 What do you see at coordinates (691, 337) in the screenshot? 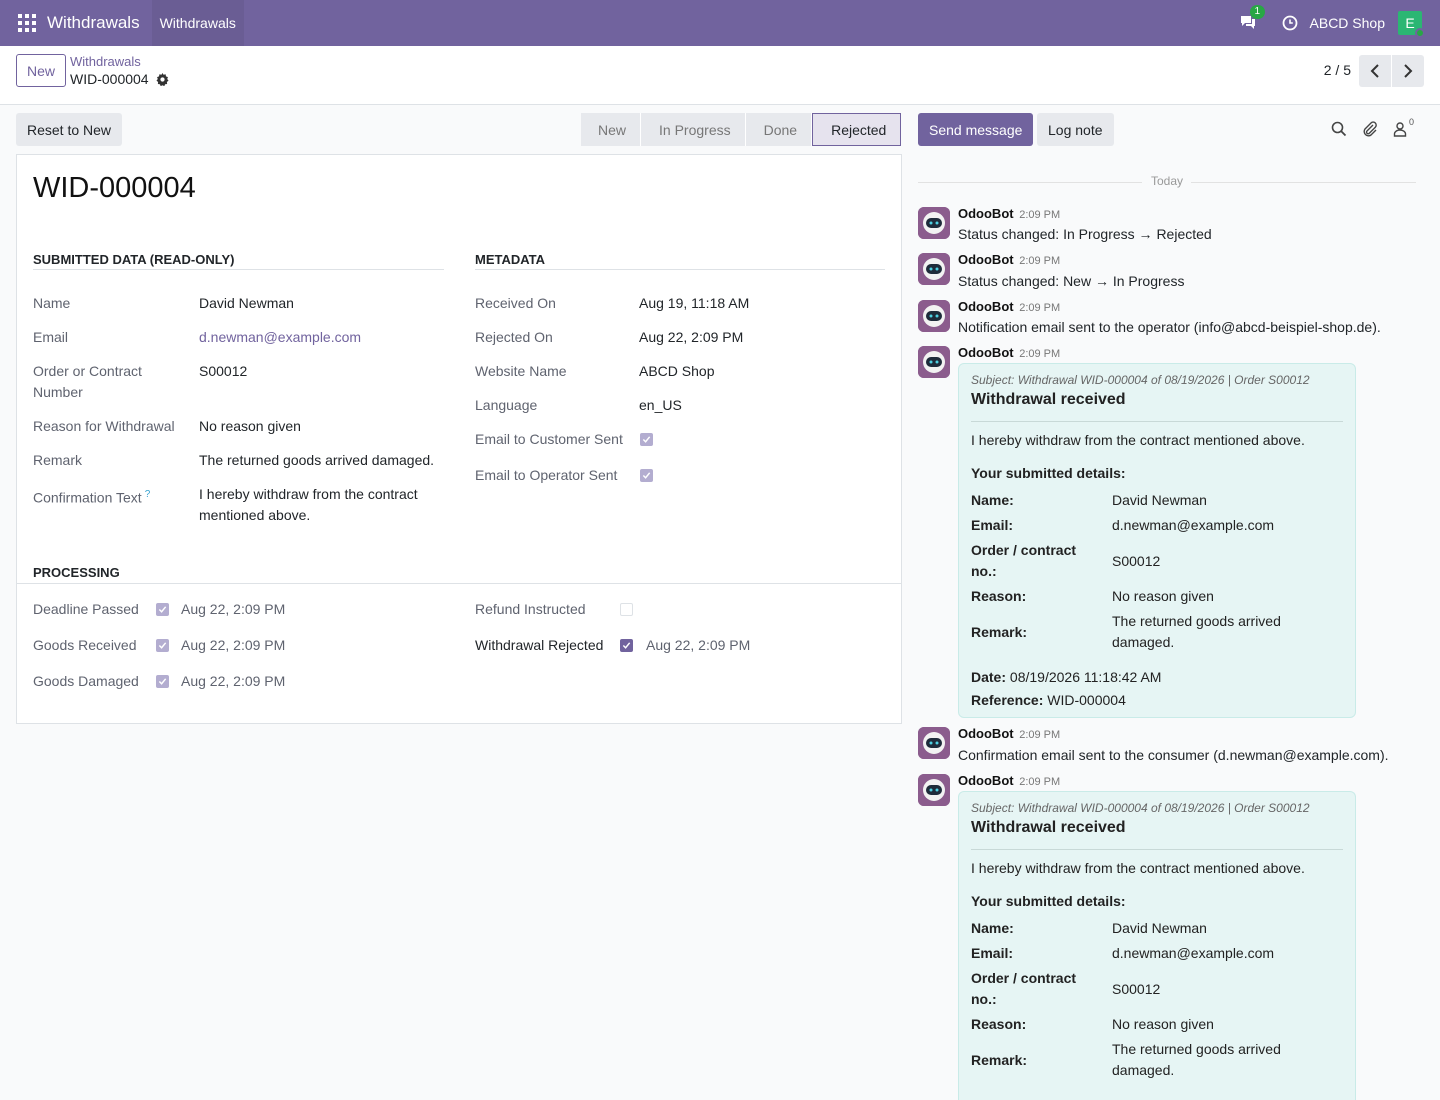
I see `rejected-on-value: Aug 22, 2:09 PM` at bounding box center [691, 337].